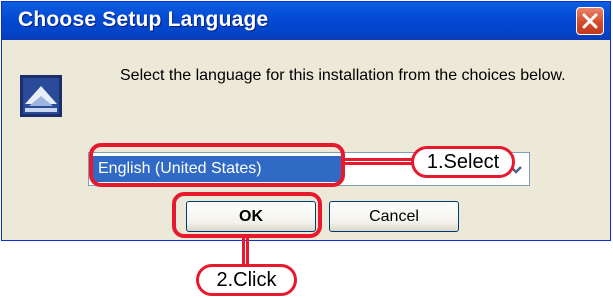  What do you see at coordinates (143, 19) in the screenshot?
I see `window-title: Choose Setup Language` at bounding box center [143, 19].